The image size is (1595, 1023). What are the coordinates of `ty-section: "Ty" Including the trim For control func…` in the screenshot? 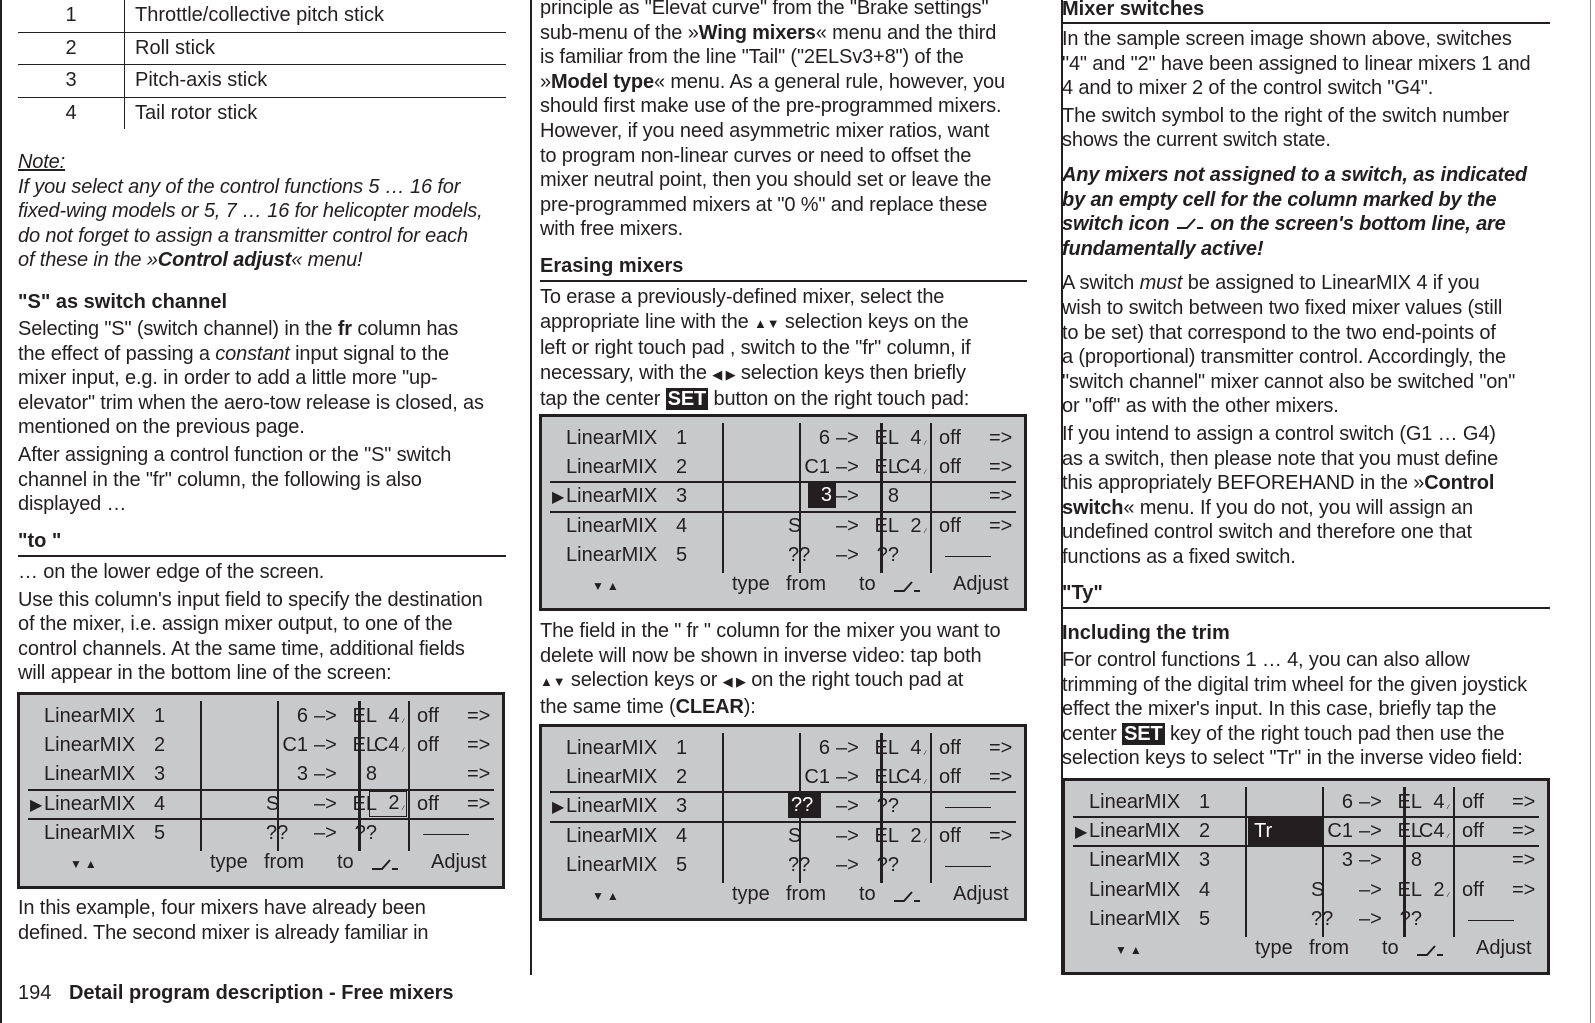 It's located at (1306, 676).